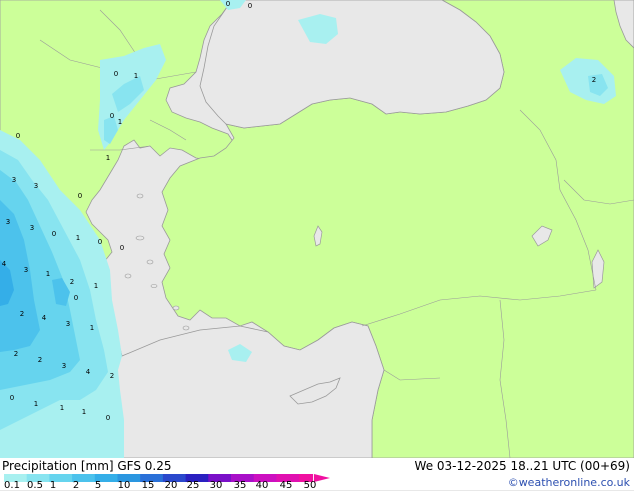 This screenshot has width=634, height=491. What do you see at coordinates (262, 485) in the screenshot?
I see `scale-tick-label: 40` at bounding box center [262, 485].